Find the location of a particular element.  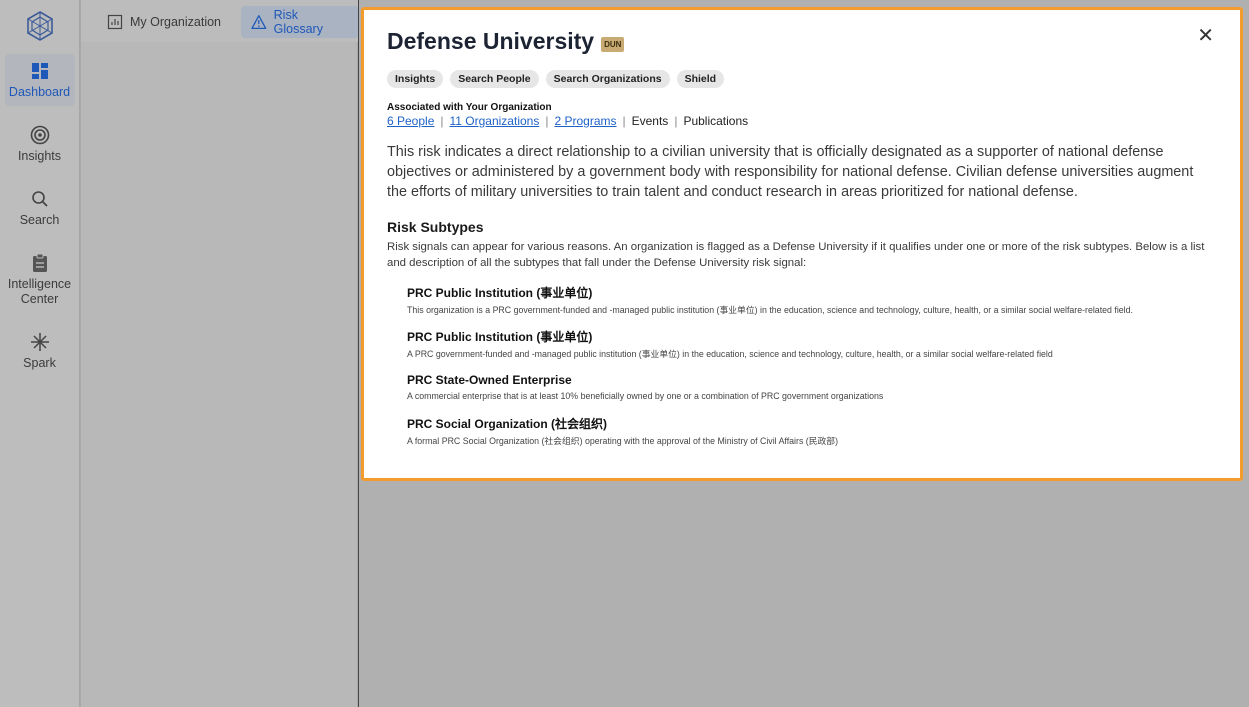

nav-spark-label: Spark is located at coordinates (39, 363).